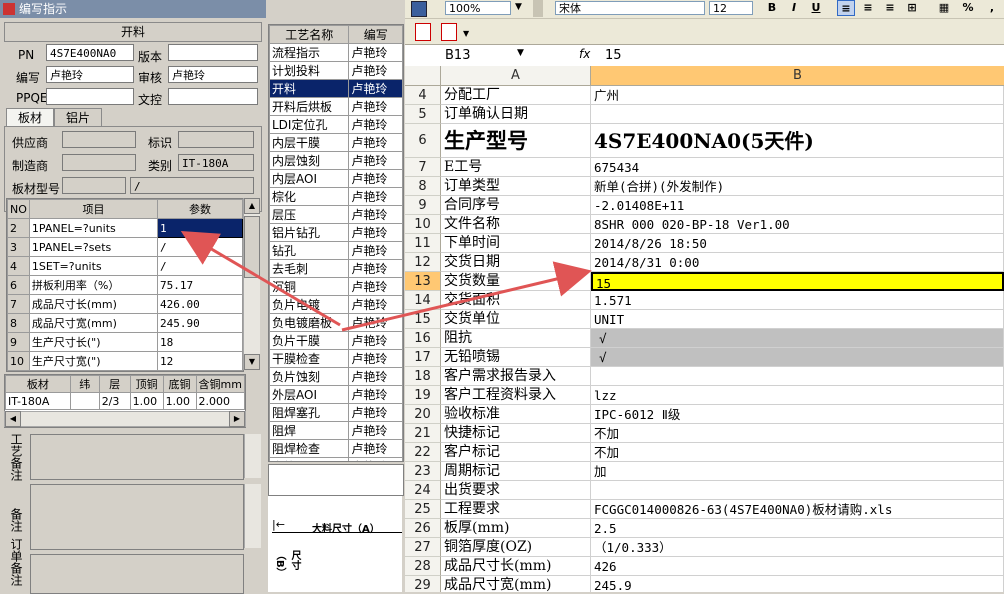  What do you see at coordinates (336, 214) in the screenshot?
I see `process-item: 层压 卢艳玲` at bounding box center [336, 214].